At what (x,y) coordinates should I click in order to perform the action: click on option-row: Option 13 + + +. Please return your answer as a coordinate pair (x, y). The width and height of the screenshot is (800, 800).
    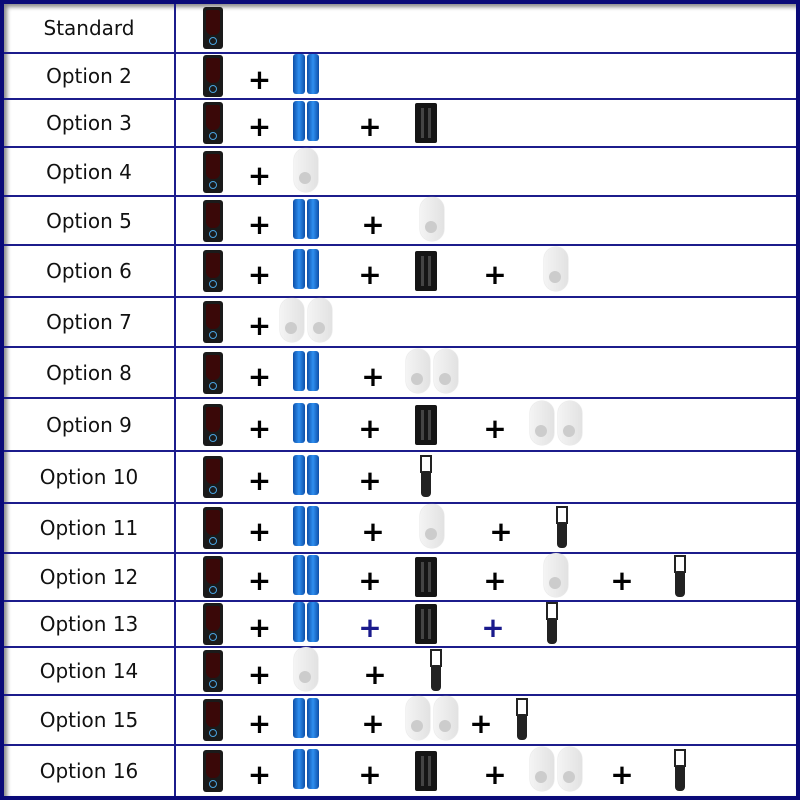
    Looking at the image, I should click on (400, 625).